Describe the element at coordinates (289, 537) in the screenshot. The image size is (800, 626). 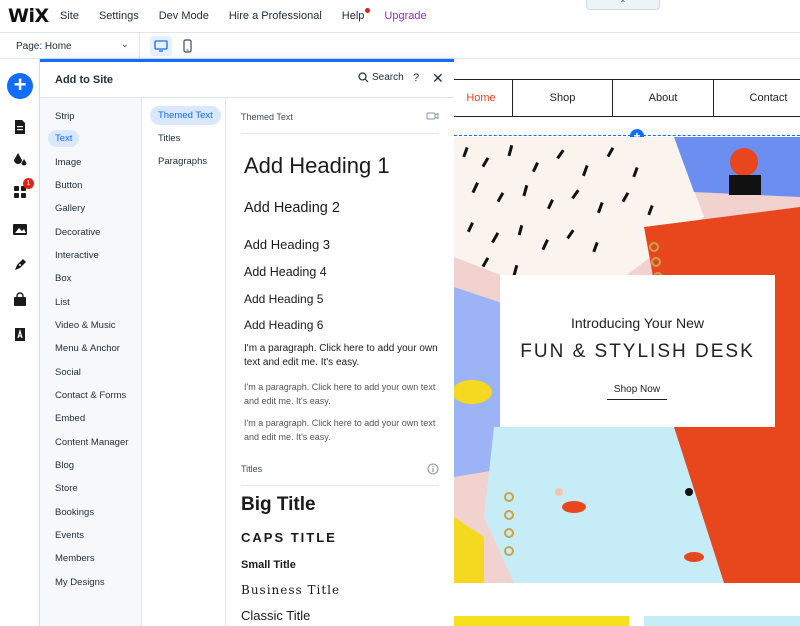
I see `caps-title-preset: CAPS TITLE` at that location.